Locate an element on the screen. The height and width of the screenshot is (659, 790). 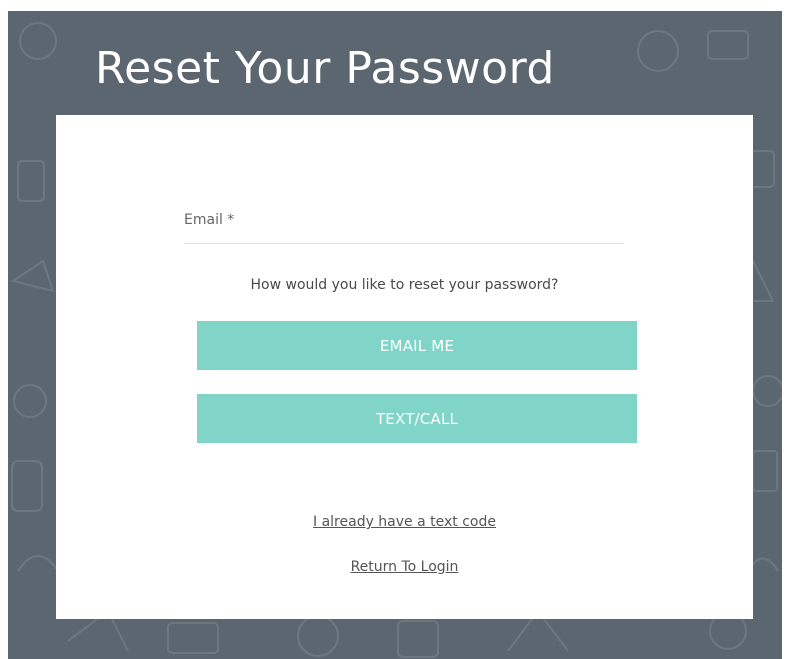
page-title: Reset Your Password is located at coordinates (325, 68).